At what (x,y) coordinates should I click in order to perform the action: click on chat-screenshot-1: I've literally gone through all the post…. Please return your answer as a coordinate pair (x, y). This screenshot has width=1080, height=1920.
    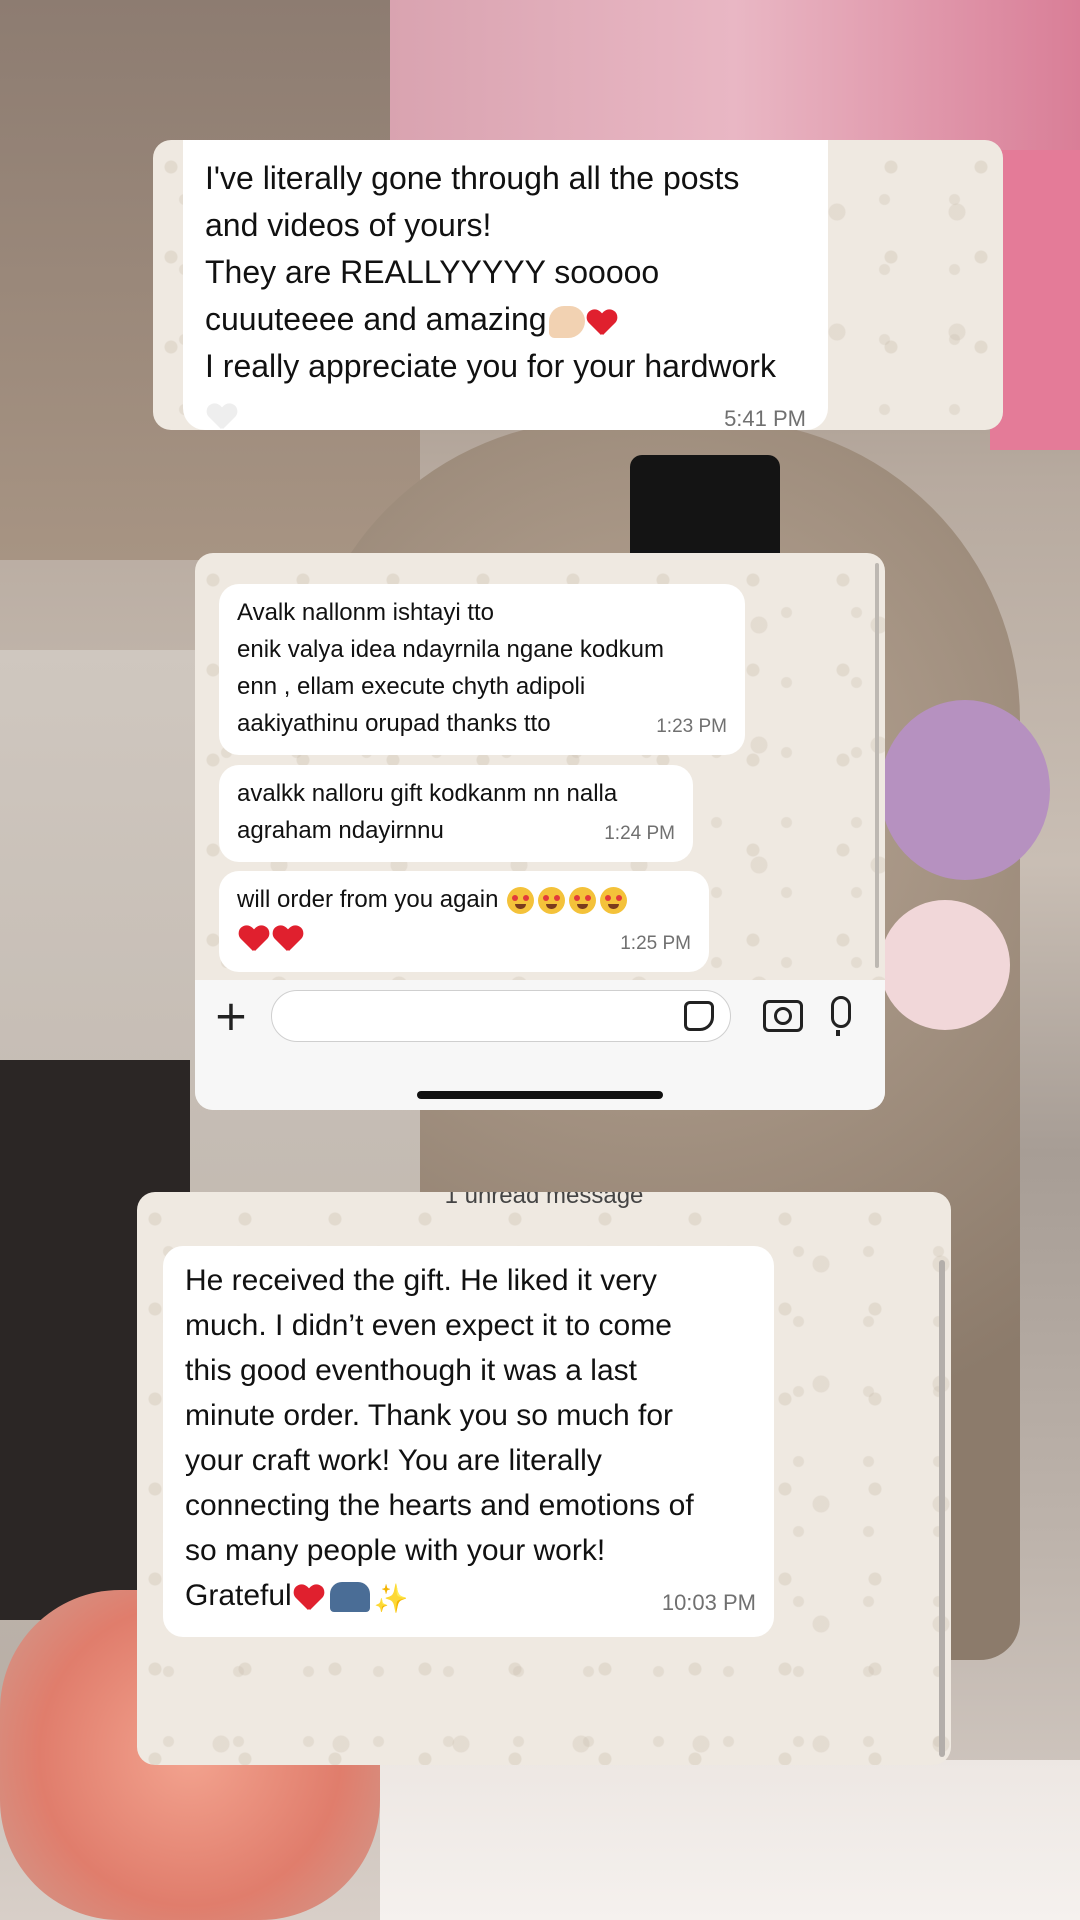
    Looking at the image, I should click on (578, 285).